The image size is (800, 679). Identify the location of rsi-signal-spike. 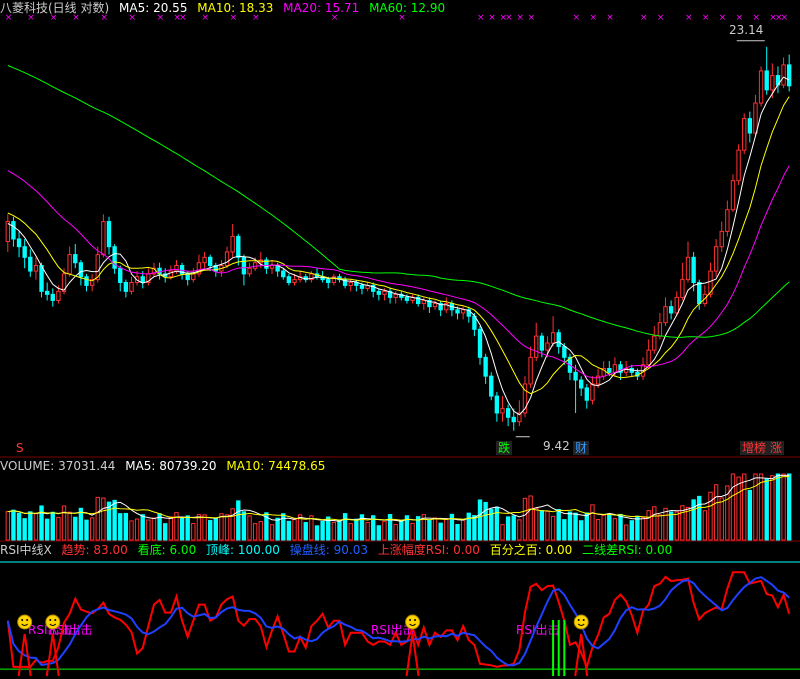
(52, 655).